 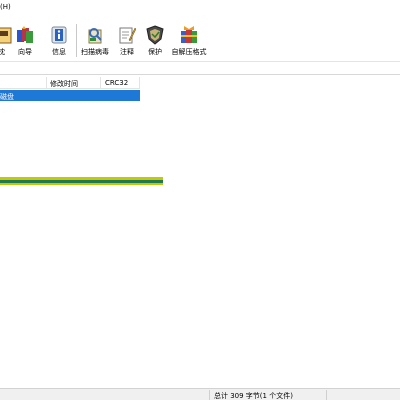 I want to click on column-modified-time: 修改时间, so click(x=64, y=84).